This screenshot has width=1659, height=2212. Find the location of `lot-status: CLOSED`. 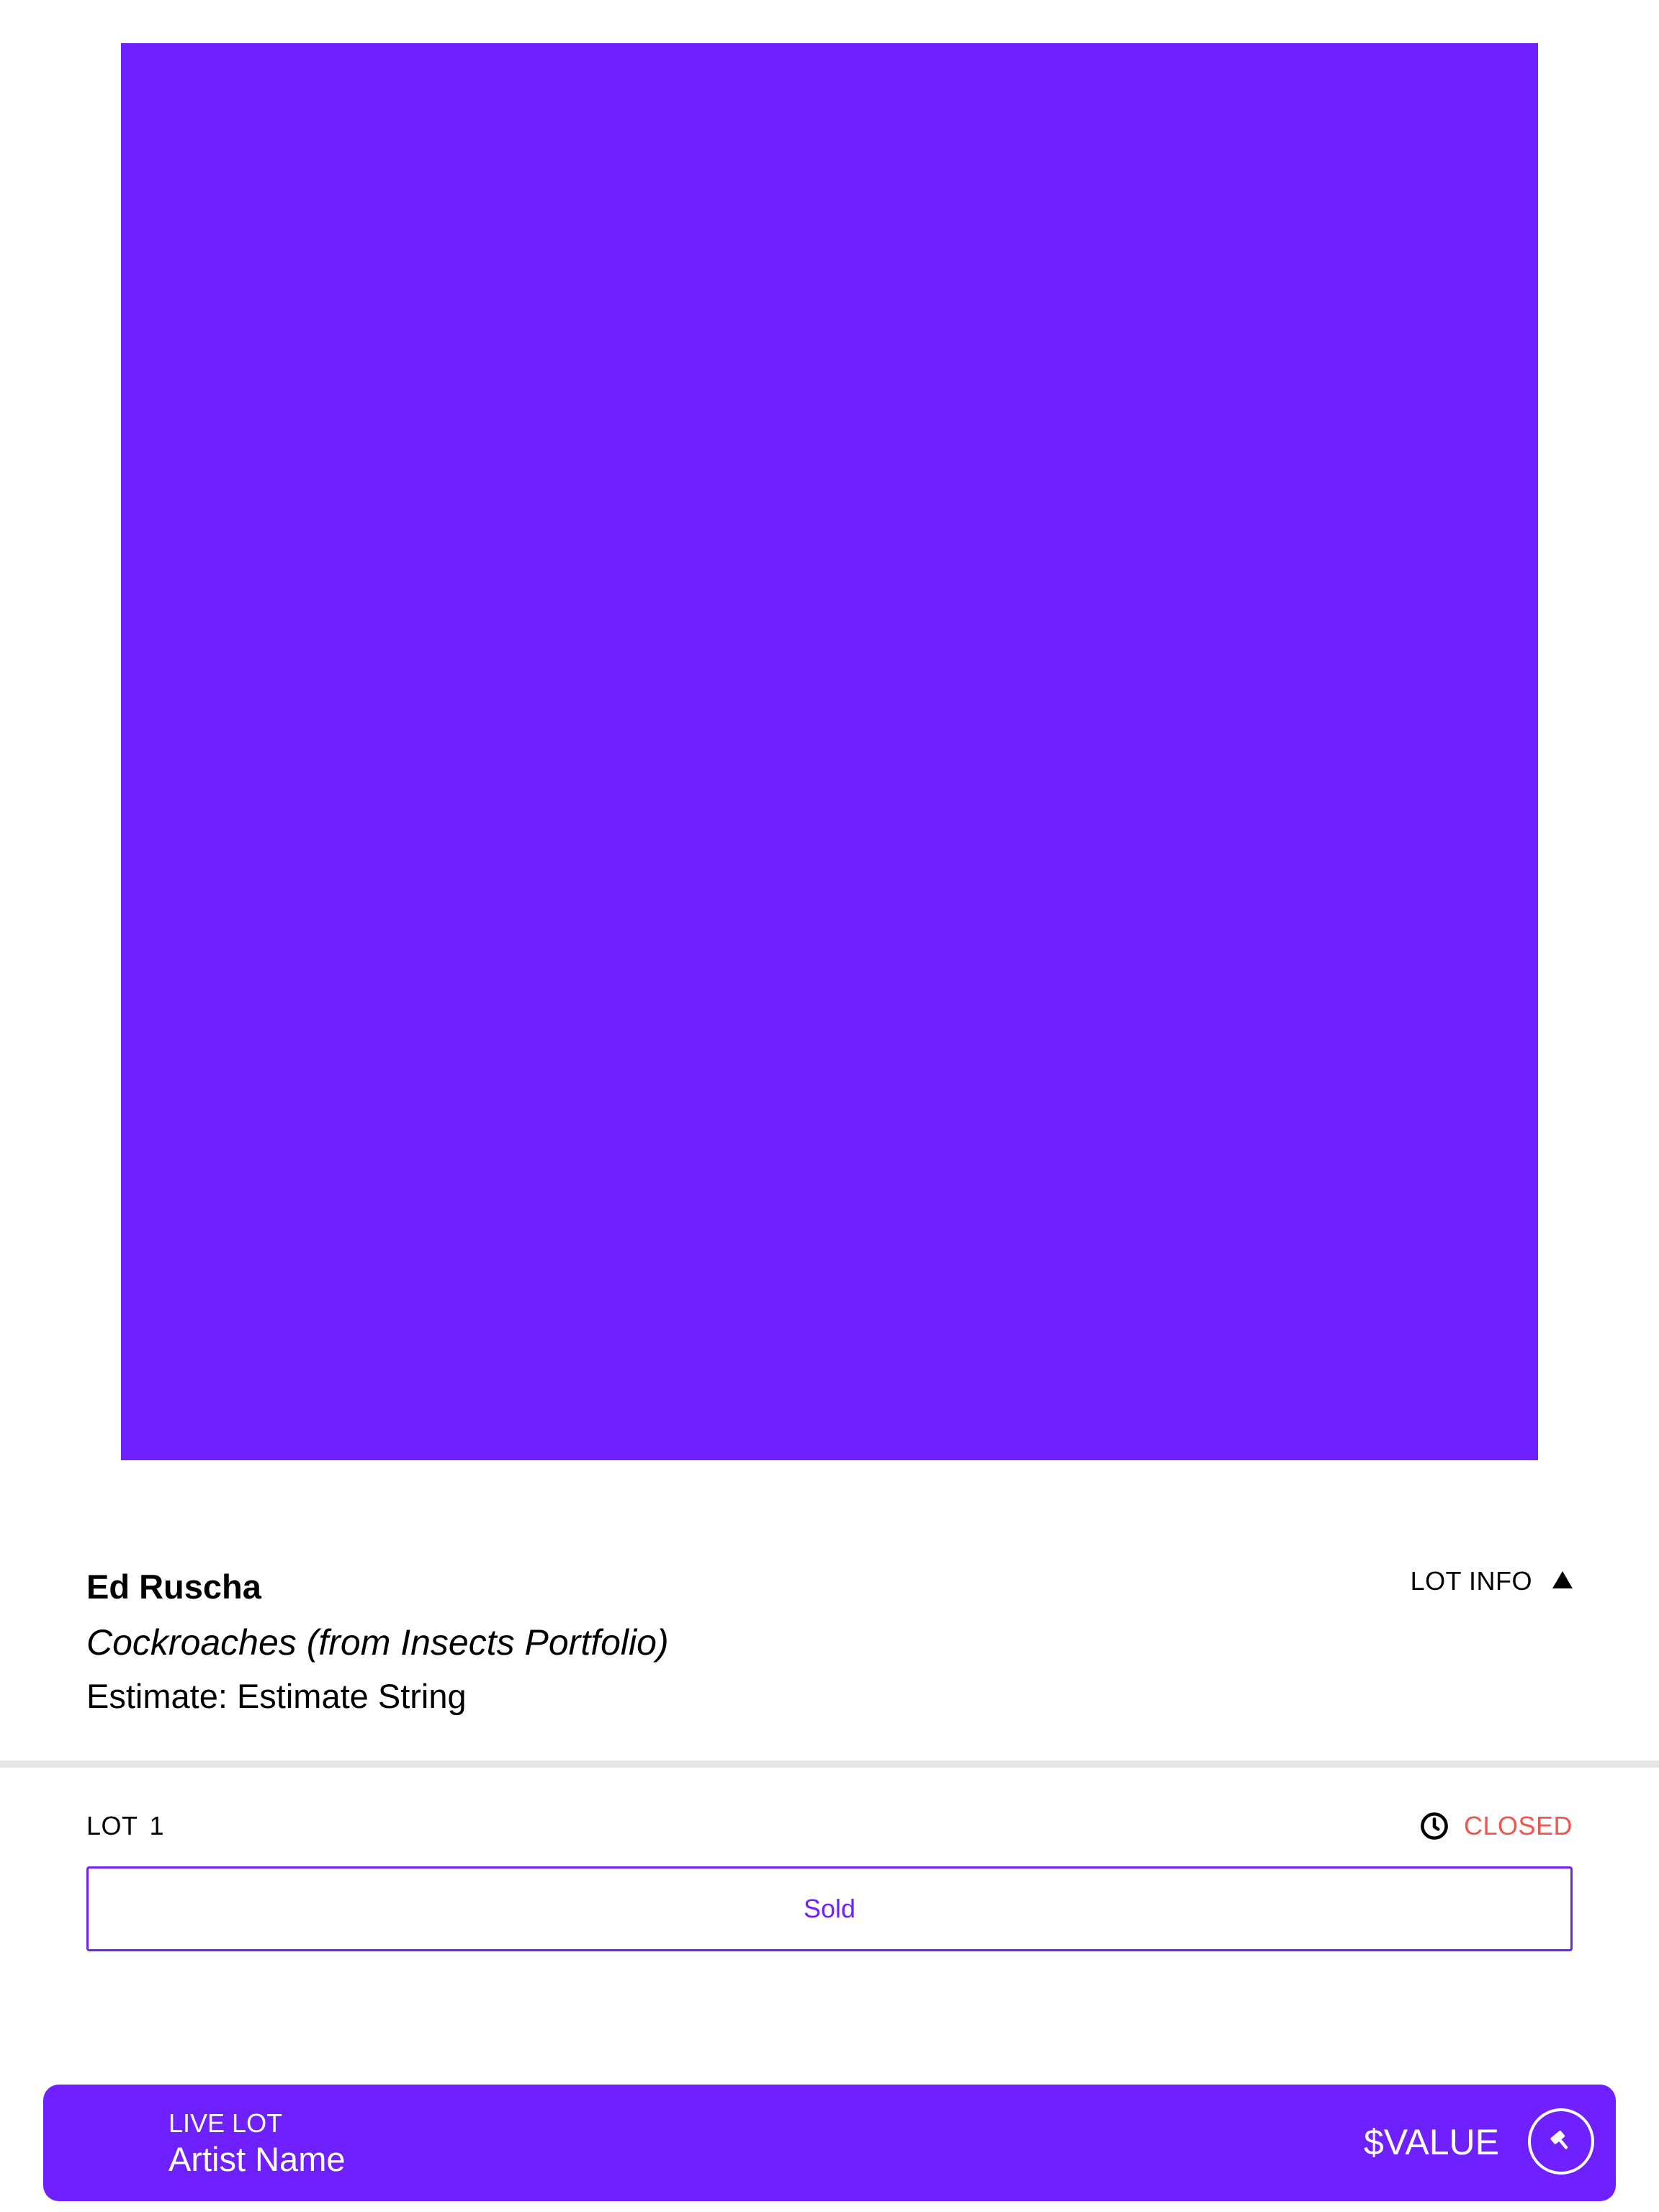

lot-status: CLOSED is located at coordinates (1496, 1826).